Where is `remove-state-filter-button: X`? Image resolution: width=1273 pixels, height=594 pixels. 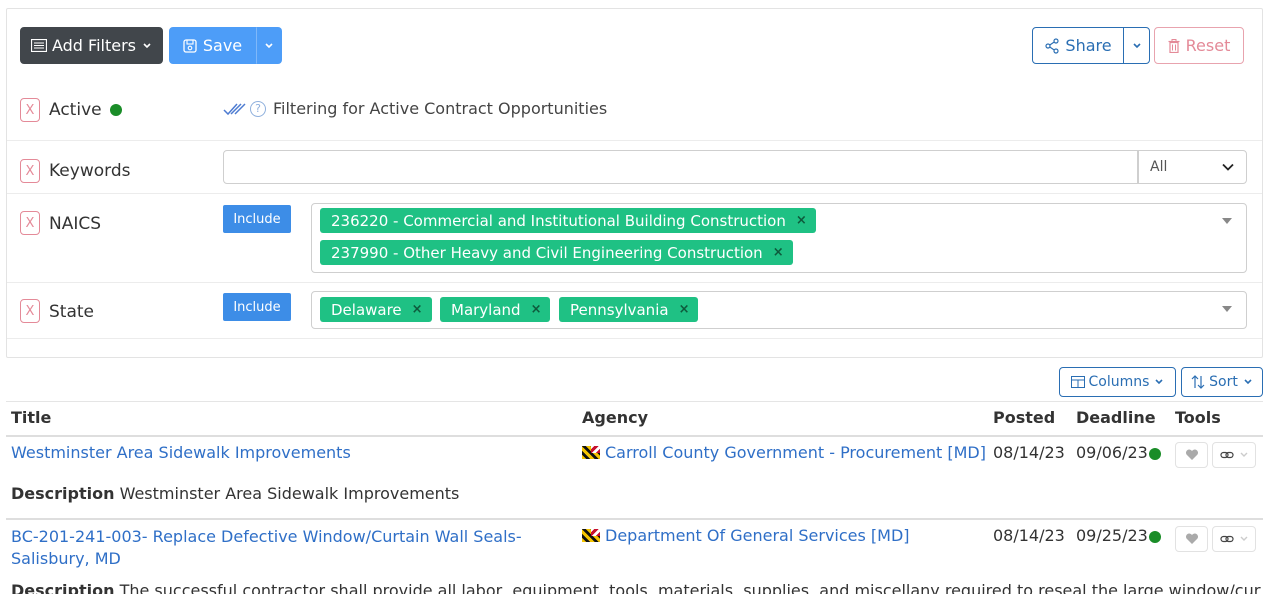
remove-state-filter-button: X is located at coordinates (30, 311).